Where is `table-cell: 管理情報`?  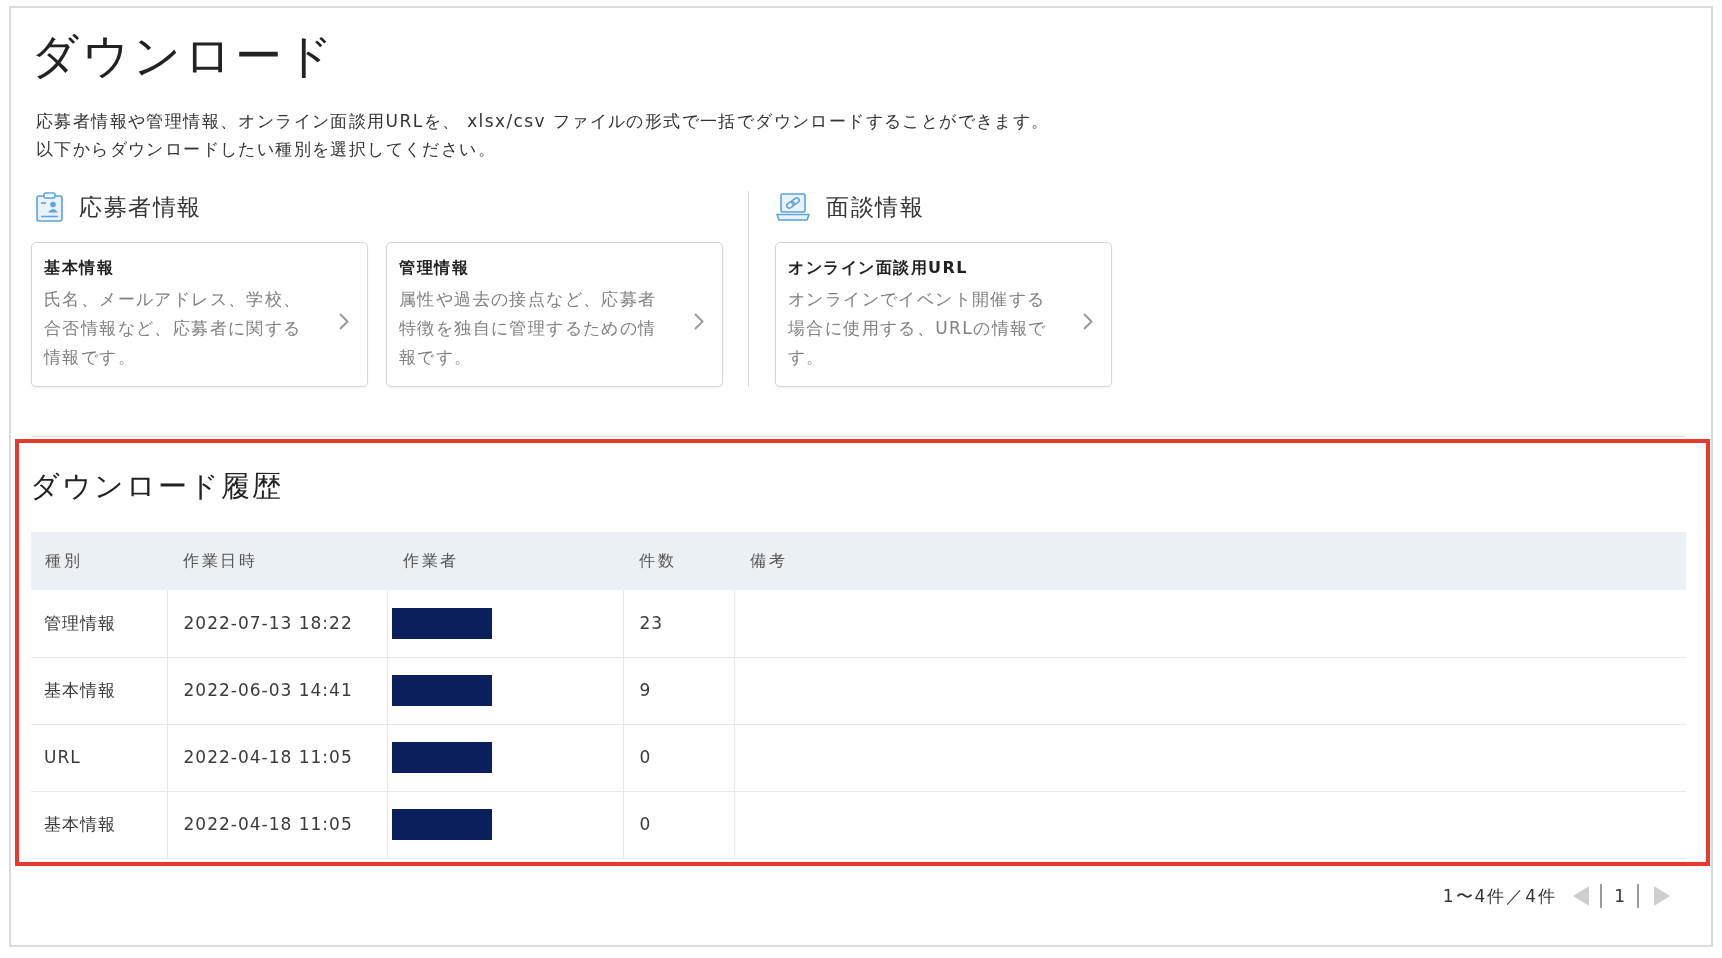
table-cell: 管理情報 is located at coordinates (99, 623).